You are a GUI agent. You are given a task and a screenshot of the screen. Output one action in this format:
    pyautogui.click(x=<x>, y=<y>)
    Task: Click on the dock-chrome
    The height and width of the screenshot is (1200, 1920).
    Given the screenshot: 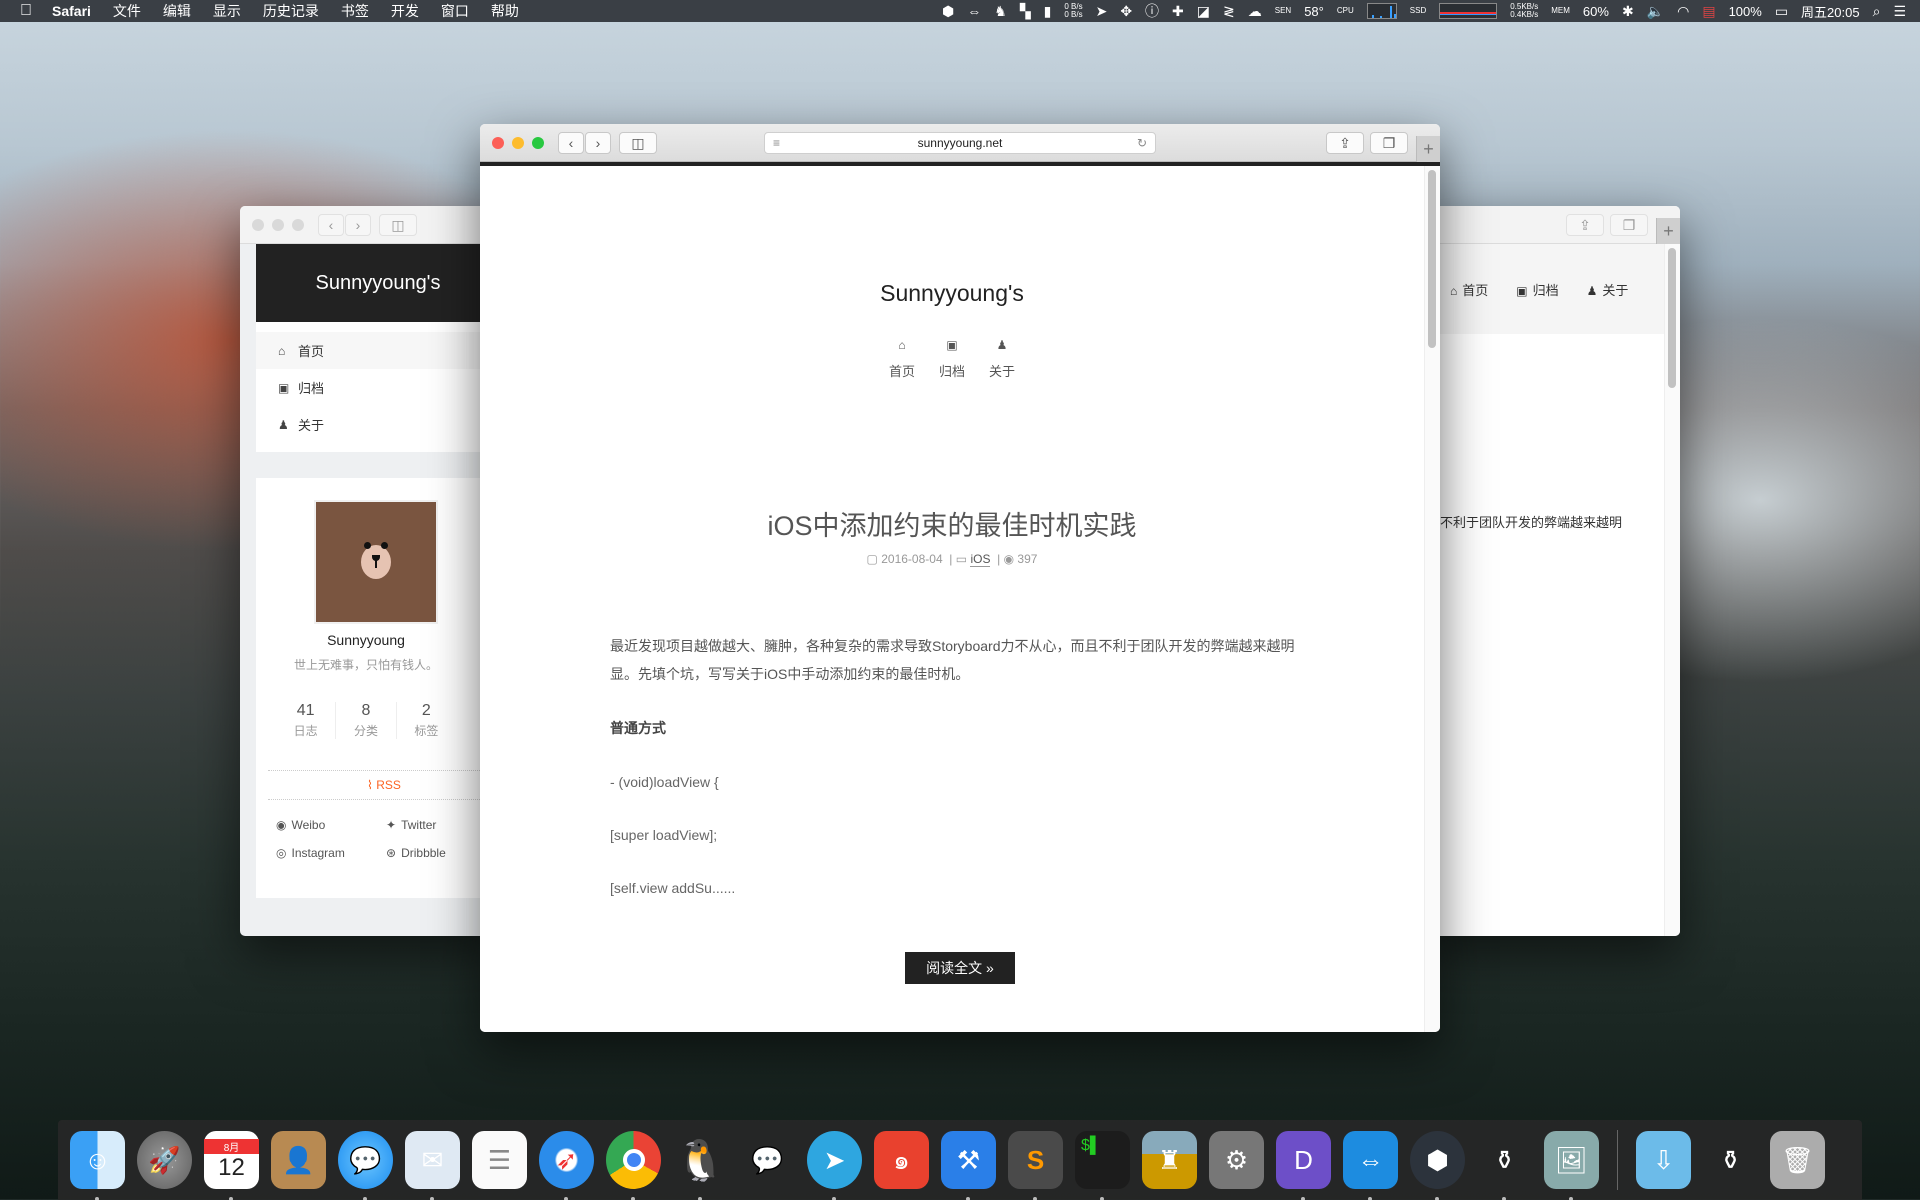 What is the action you would take?
    pyautogui.click(x=633, y=1165)
    